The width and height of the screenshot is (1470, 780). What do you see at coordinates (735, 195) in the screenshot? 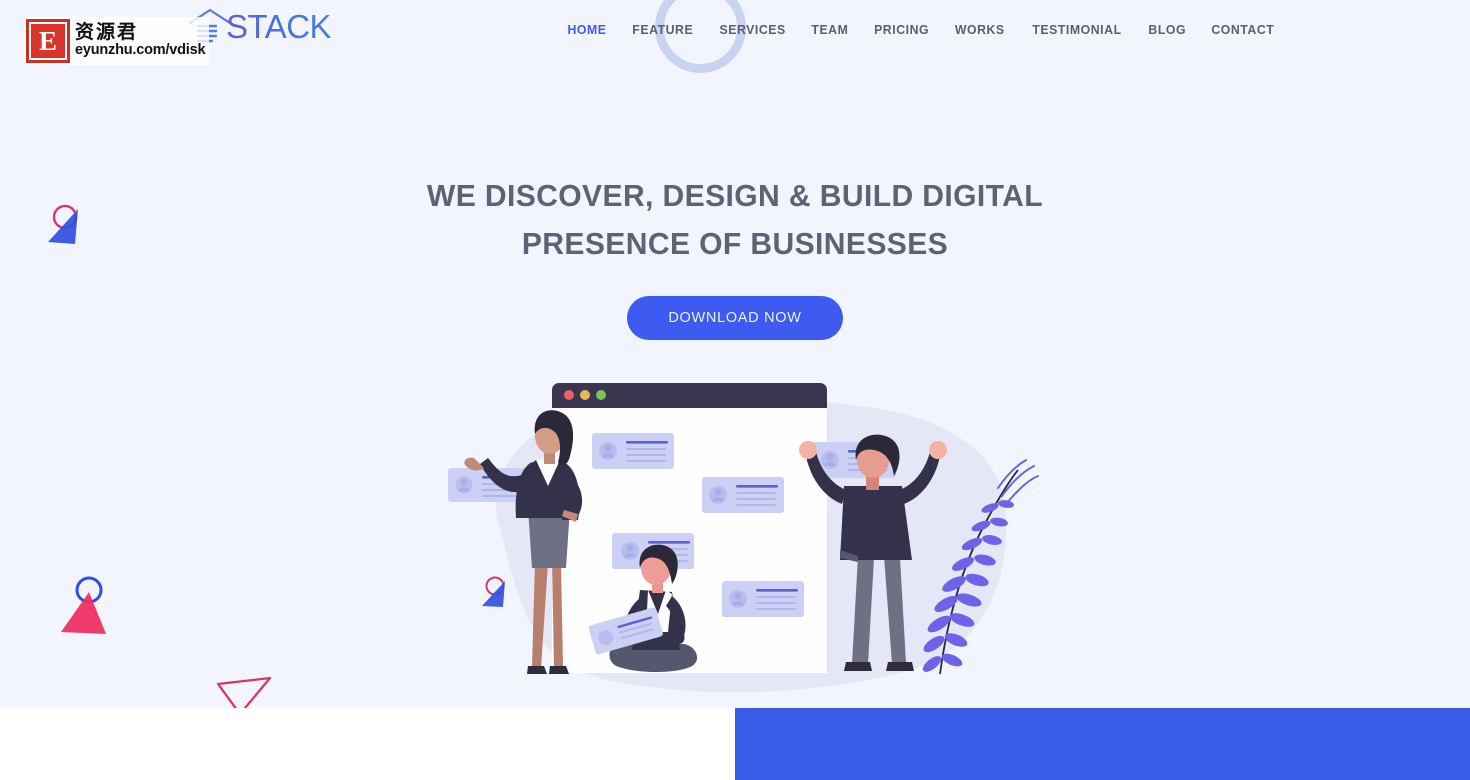
I see `headline-line-1: WE DISCOVER, DESIGN & BUILD DIGITAL` at bounding box center [735, 195].